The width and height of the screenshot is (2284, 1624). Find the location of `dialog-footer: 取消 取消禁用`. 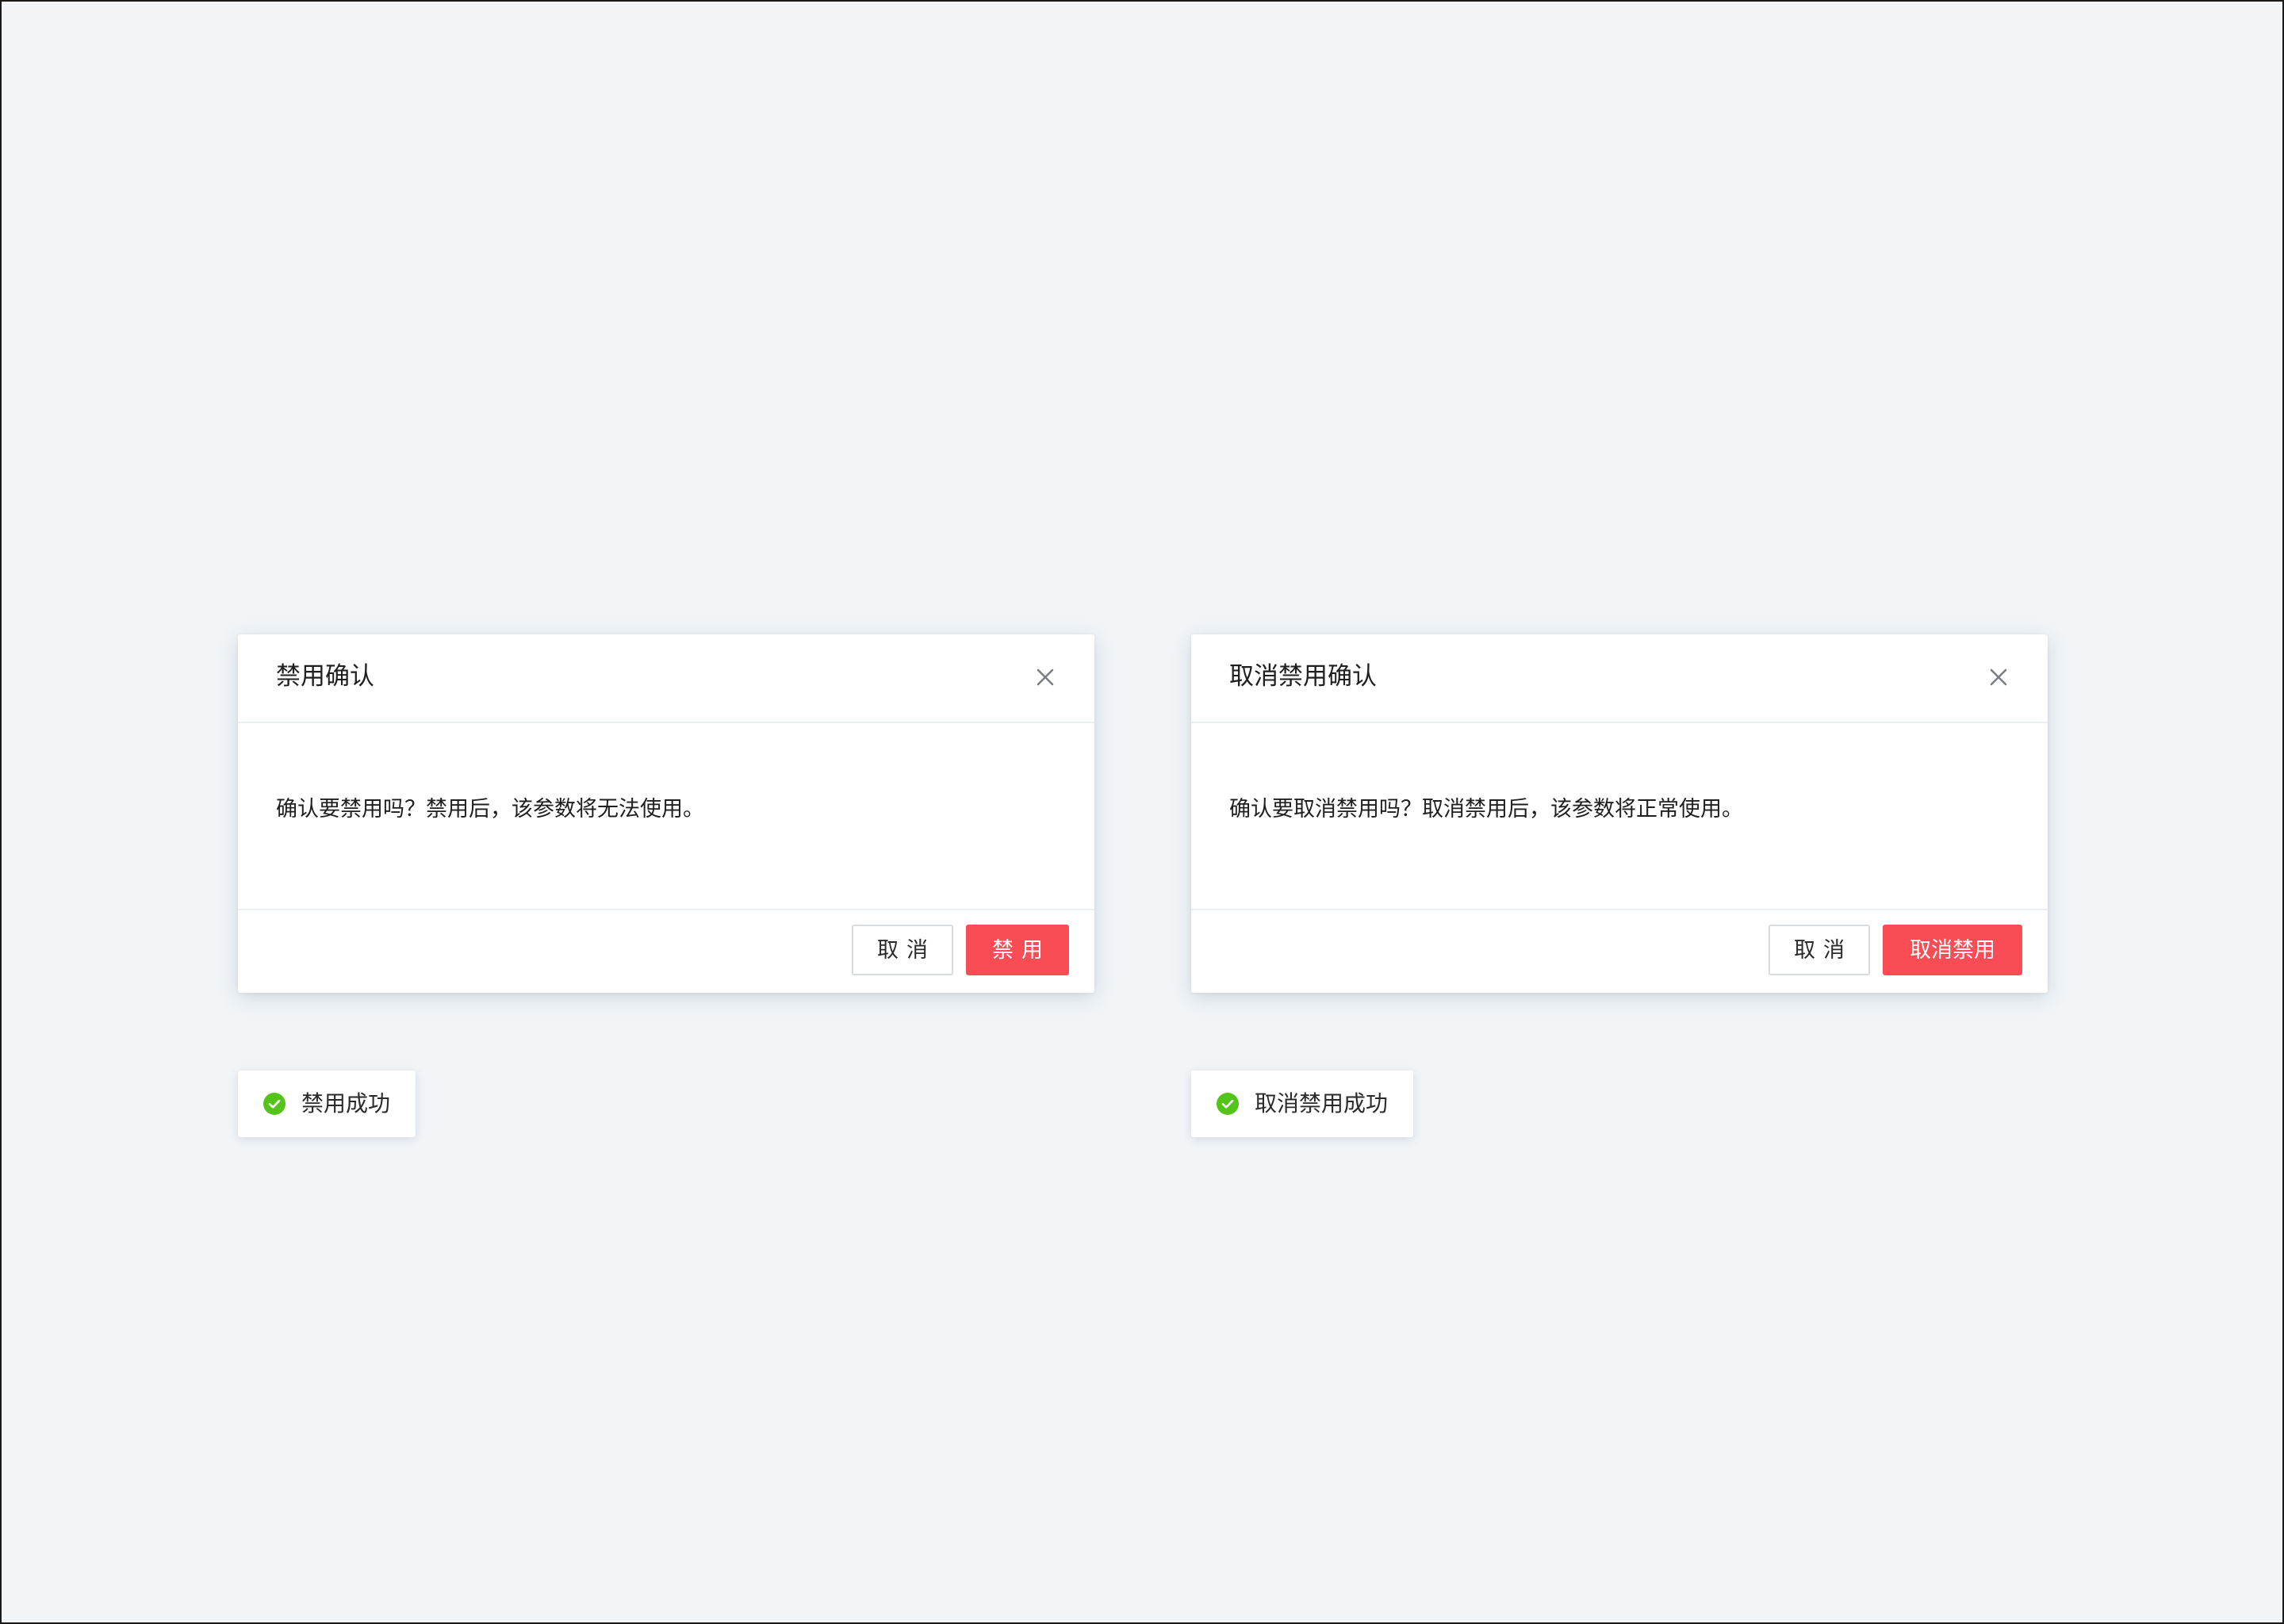

dialog-footer: 取消 取消禁用 is located at coordinates (1619, 951).